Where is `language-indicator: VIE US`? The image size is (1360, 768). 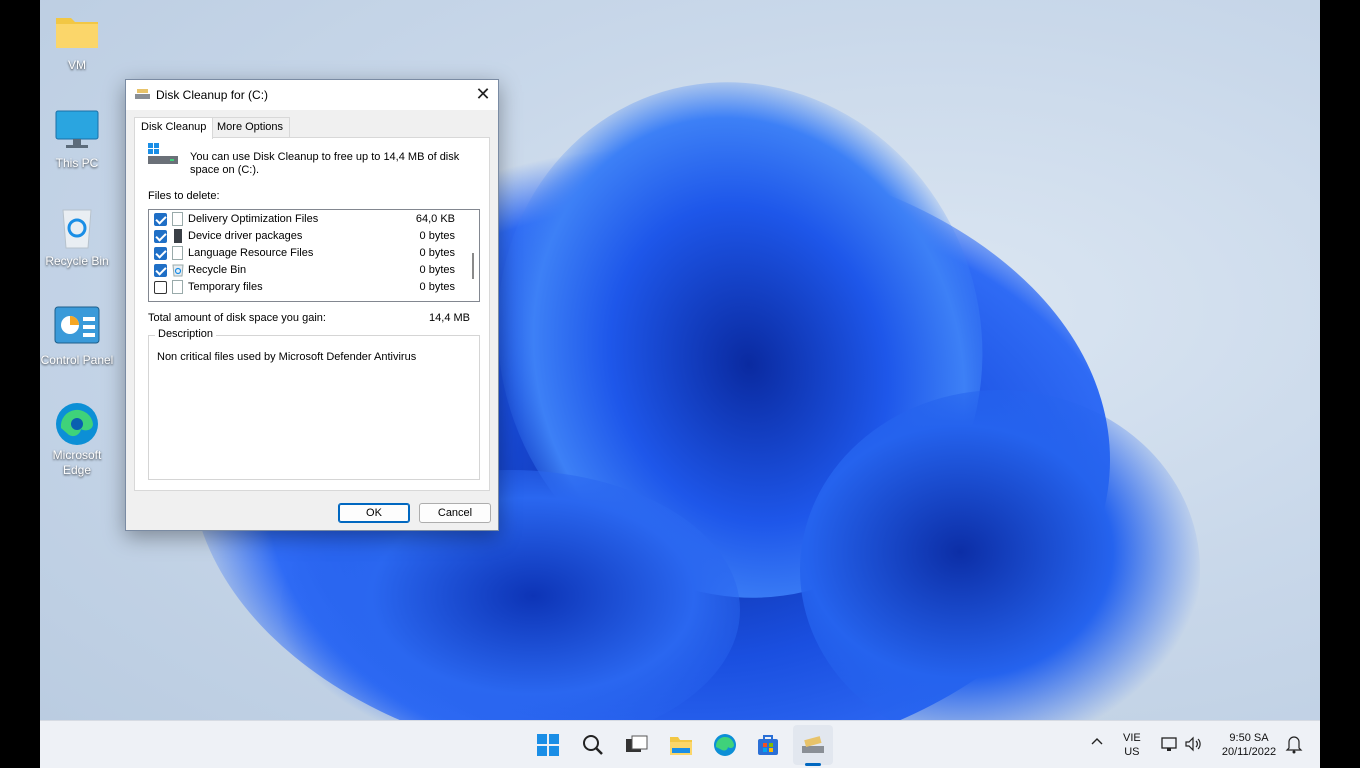 language-indicator: VIE US is located at coordinates (1132, 745).